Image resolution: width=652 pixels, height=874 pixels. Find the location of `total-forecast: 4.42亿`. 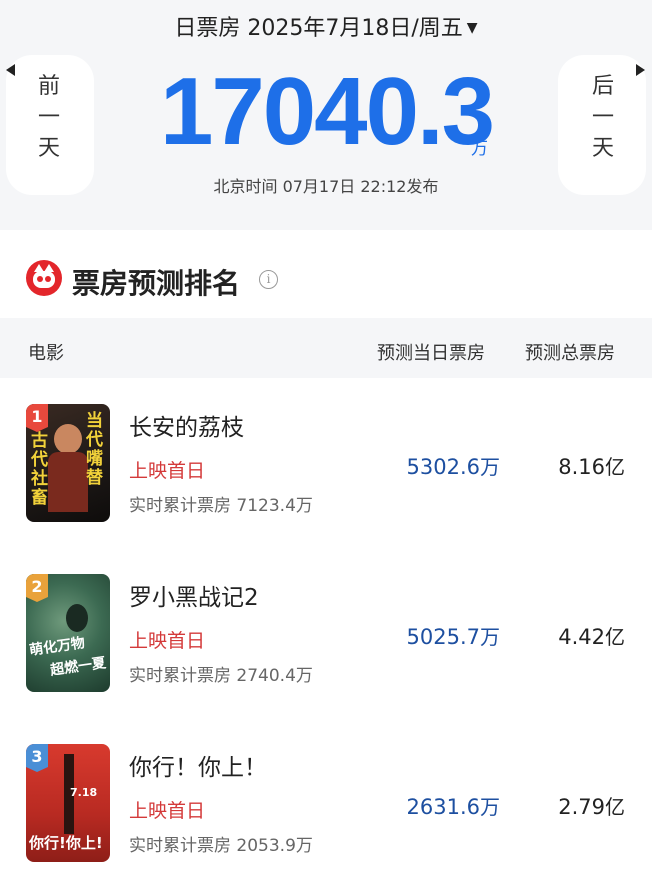

total-forecast: 4.42亿 is located at coordinates (591, 637).